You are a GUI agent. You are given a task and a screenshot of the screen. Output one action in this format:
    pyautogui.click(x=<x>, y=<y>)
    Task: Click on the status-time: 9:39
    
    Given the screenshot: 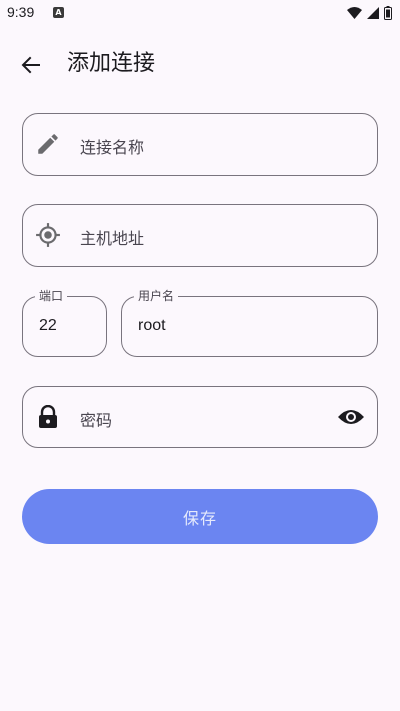 What is the action you would take?
    pyautogui.click(x=21, y=12)
    